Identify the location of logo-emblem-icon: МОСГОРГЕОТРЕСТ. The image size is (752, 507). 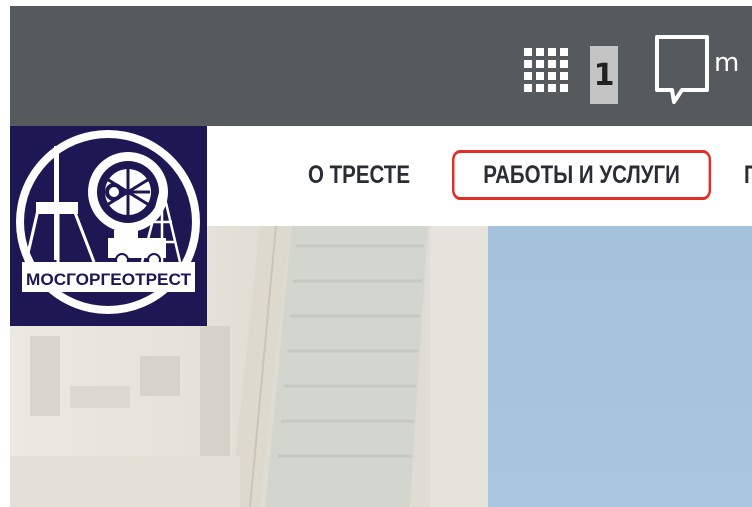
(108, 222).